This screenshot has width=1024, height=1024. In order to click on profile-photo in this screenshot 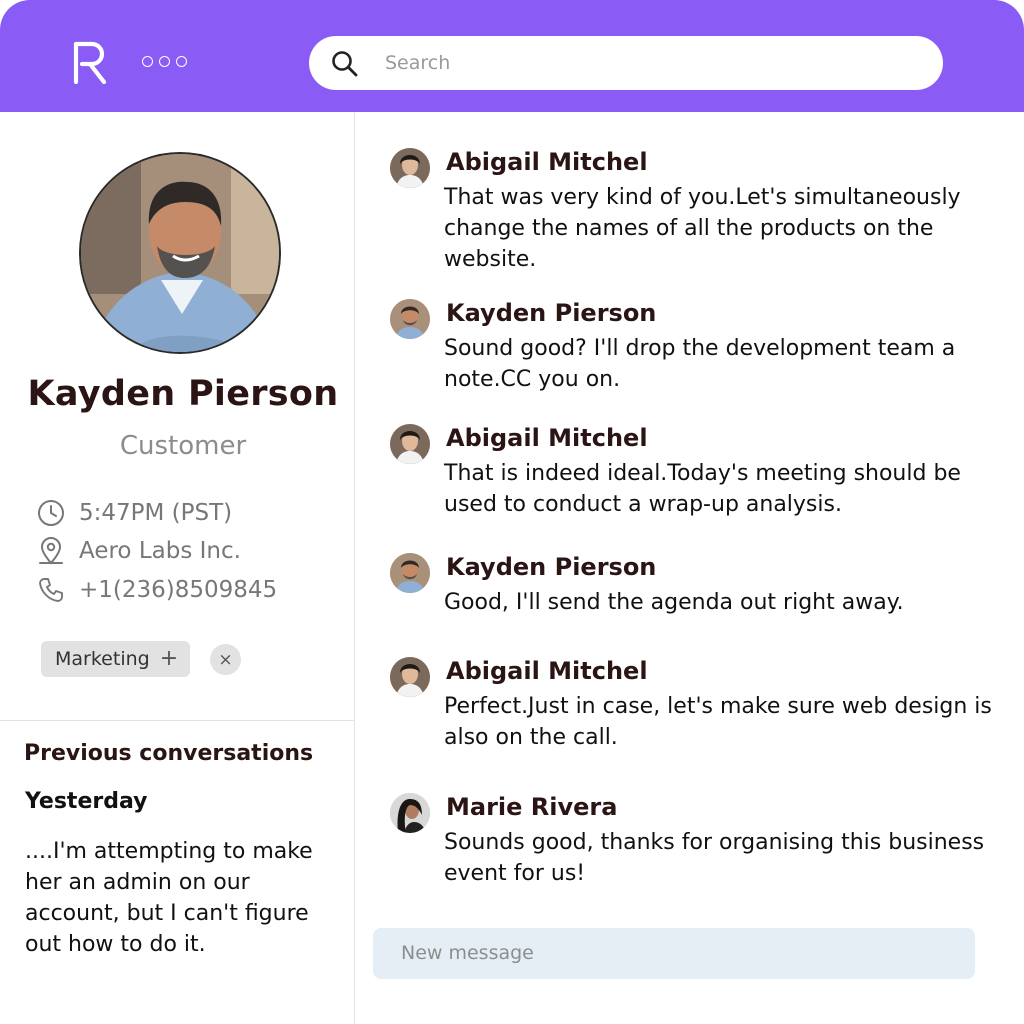, I will do `click(180, 253)`.